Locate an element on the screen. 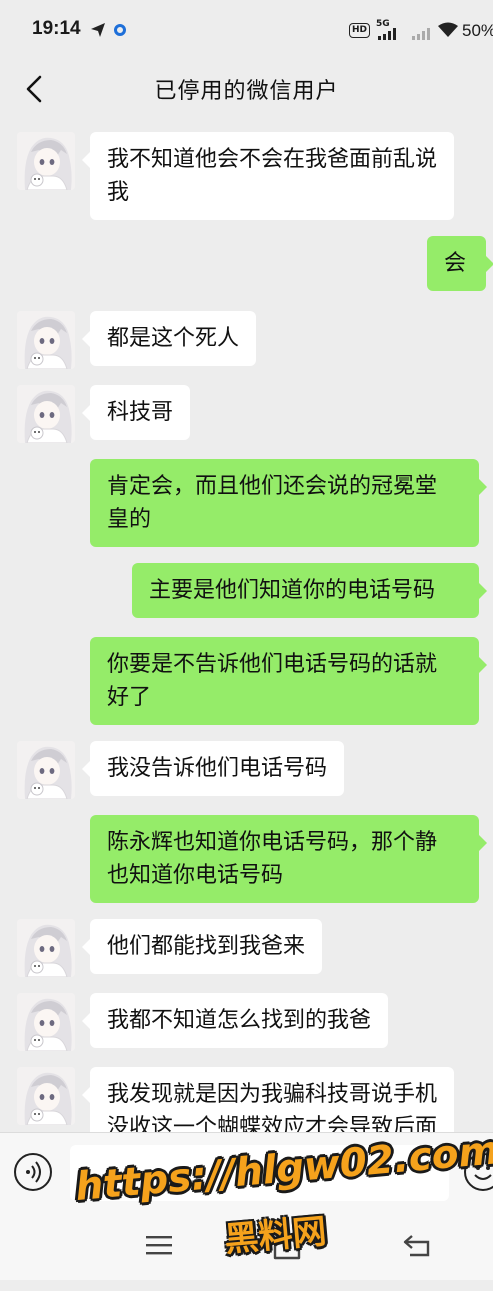 The width and height of the screenshot is (493, 1291). message-bubble: 主要是他们知道你的电话号码 is located at coordinates (309, 590).